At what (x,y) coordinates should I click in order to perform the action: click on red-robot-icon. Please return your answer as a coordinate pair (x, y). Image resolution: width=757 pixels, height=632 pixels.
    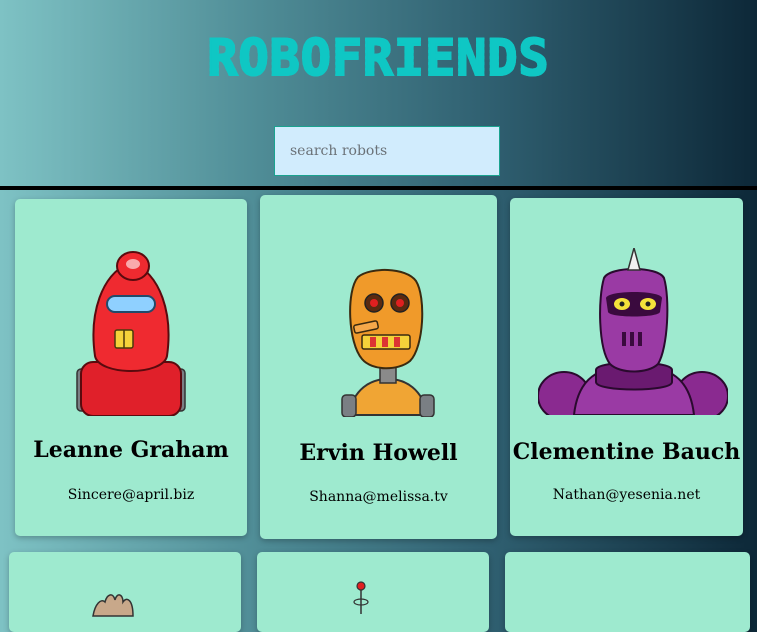
    Looking at the image, I should click on (131, 333).